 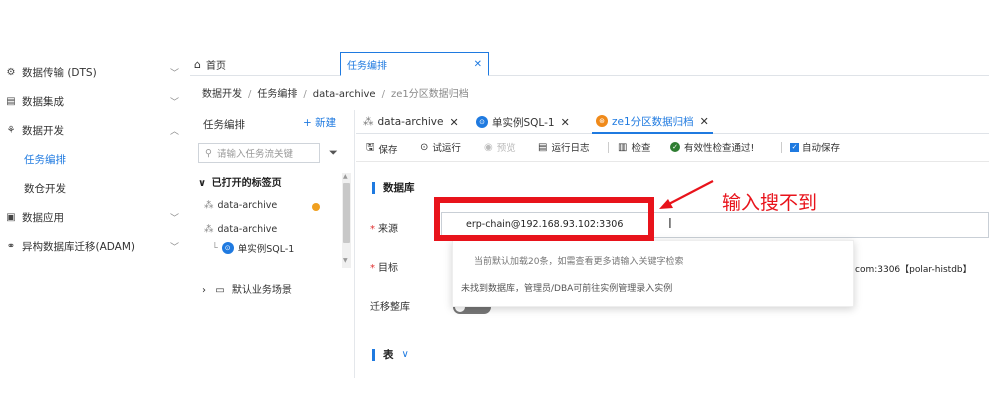 What do you see at coordinates (215, 66) in the screenshot?
I see `tab-label: 首页` at bounding box center [215, 66].